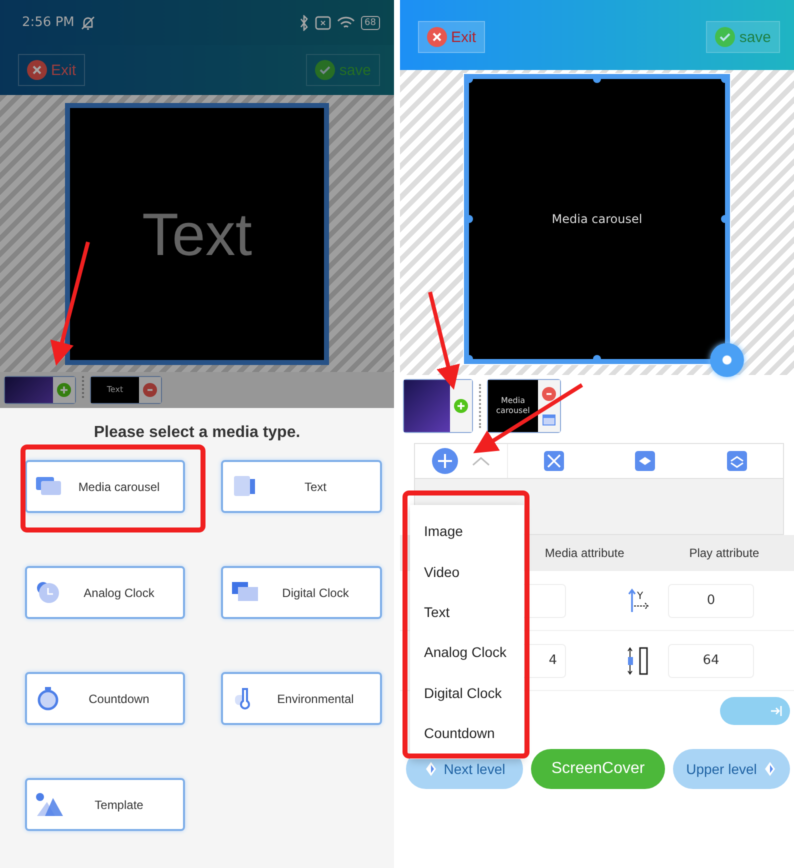  Describe the element at coordinates (197, 234) in the screenshot. I see `preview-text: Text` at that location.